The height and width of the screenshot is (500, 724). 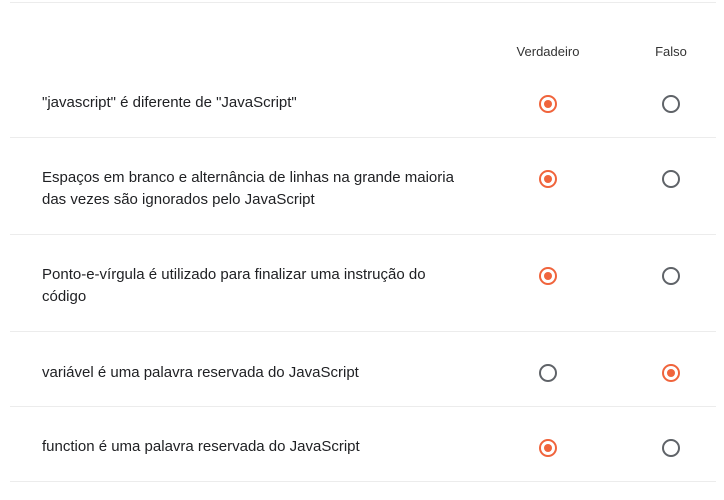 I want to click on column-label-true: Verdadeiro, so click(x=548, y=51).